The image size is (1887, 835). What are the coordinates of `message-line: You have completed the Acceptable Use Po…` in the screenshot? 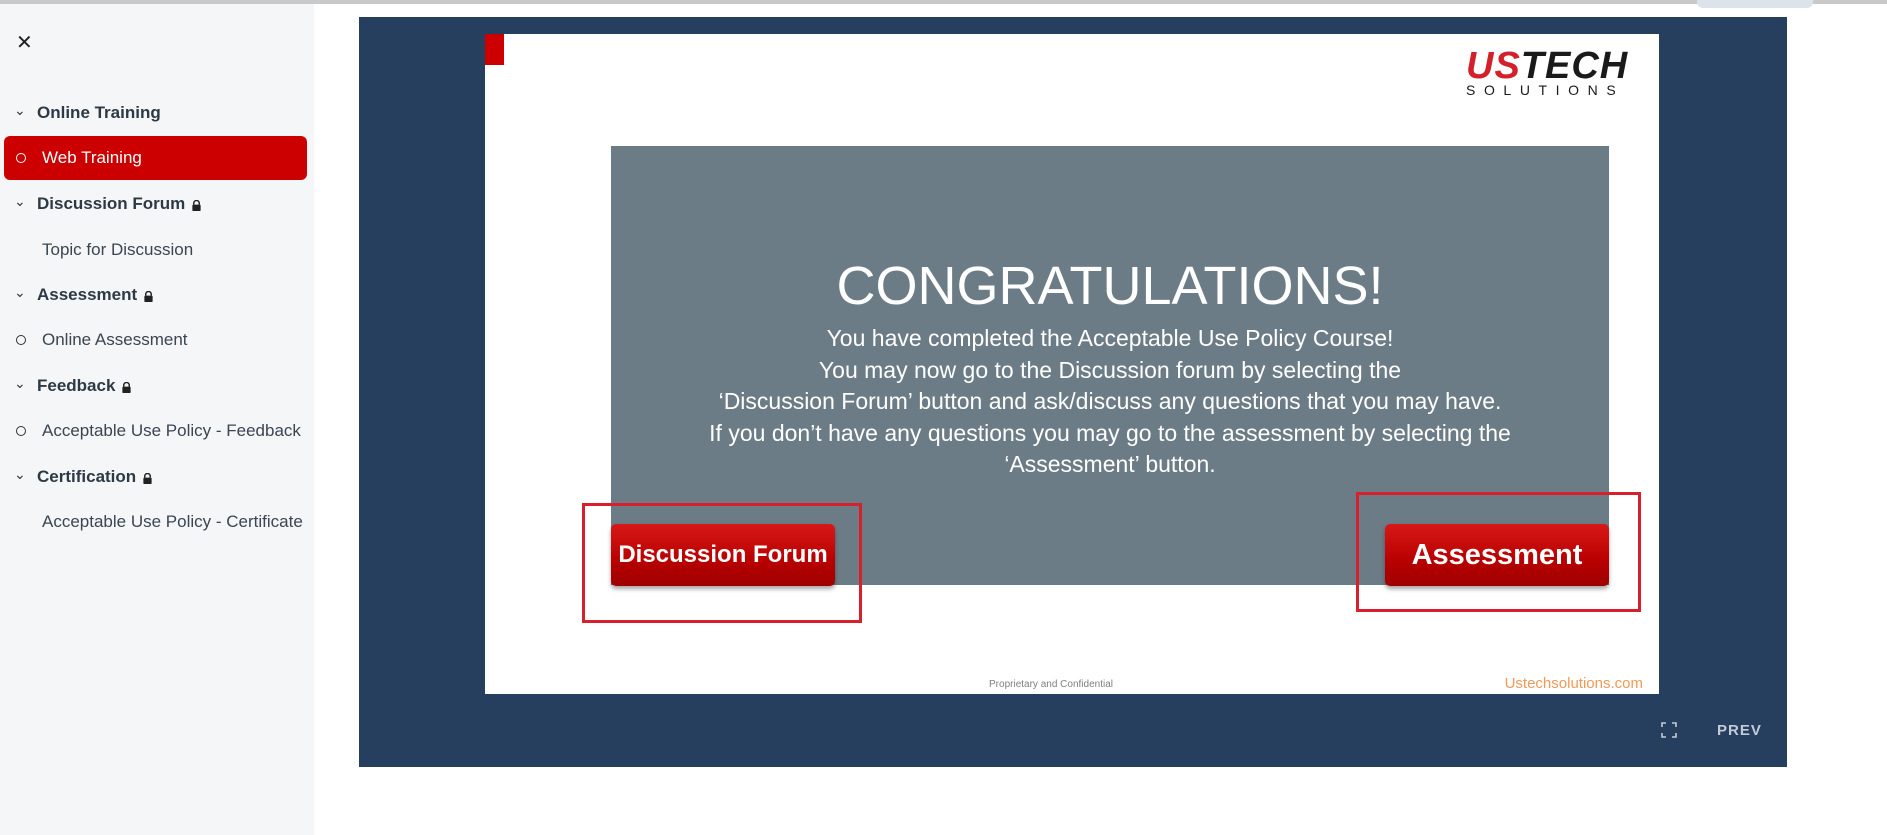 It's located at (1110, 338).